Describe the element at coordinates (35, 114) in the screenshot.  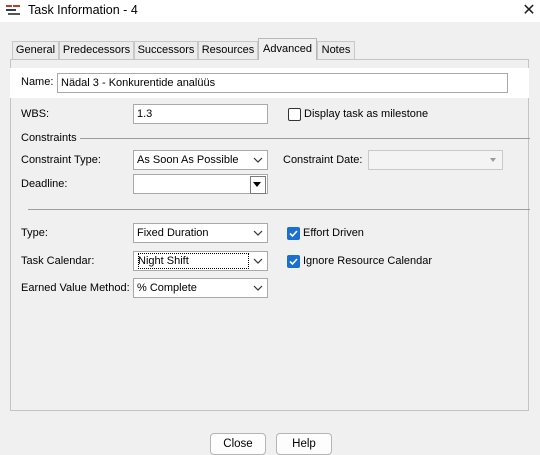
I see `wbs-label: WBS:` at that location.